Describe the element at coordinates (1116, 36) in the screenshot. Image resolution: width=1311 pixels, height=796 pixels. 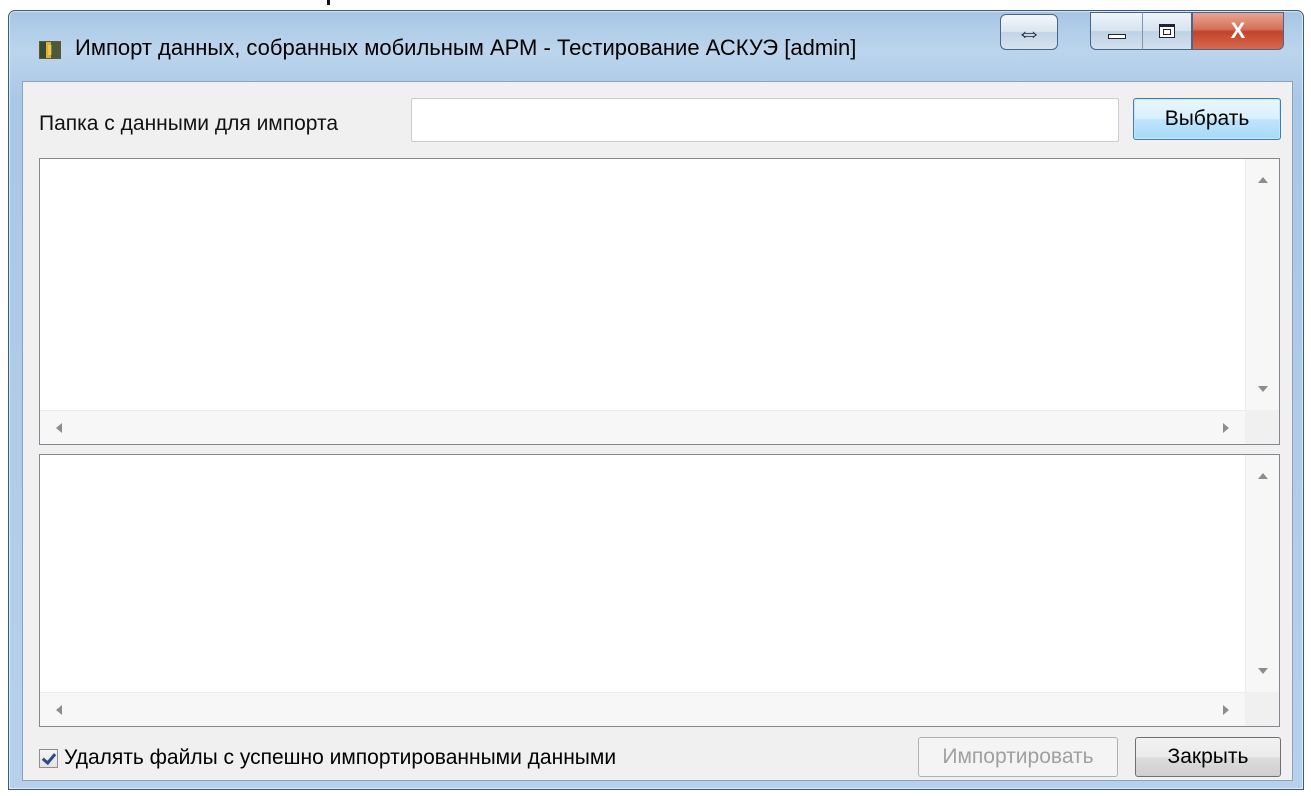
I see `minimize-icon` at that location.